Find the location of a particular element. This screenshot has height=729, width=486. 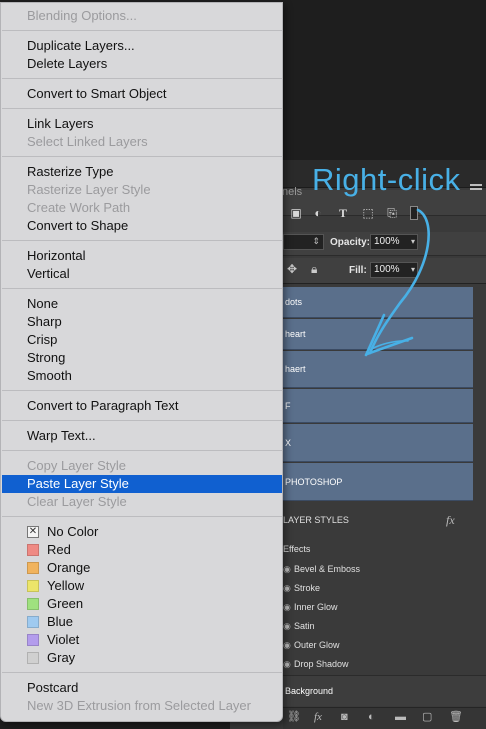

fx-icon: fx is located at coordinates (450, 520).